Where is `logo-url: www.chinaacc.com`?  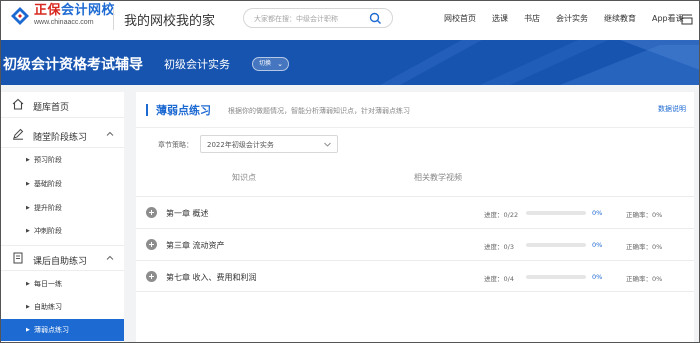 logo-url: www.chinaacc.com is located at coordinates (64, 22).